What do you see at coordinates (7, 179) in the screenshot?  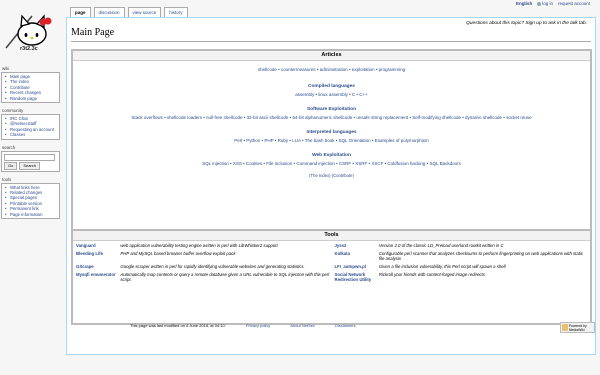 I see `portlet-heading: tools` at bounding box center [7, 179].